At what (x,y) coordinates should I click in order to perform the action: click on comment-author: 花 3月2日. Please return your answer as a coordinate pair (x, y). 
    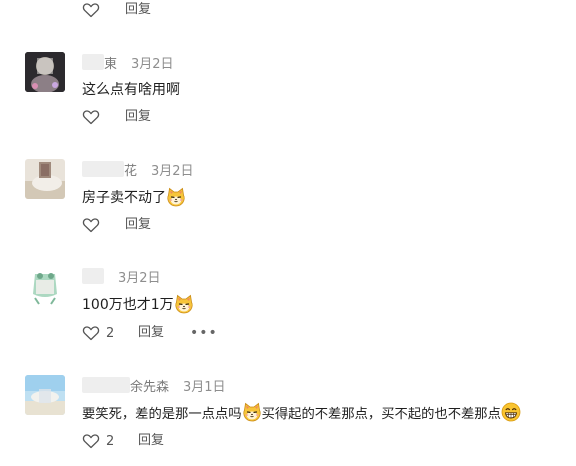
    Looking at the image, I should click on (138, 169).